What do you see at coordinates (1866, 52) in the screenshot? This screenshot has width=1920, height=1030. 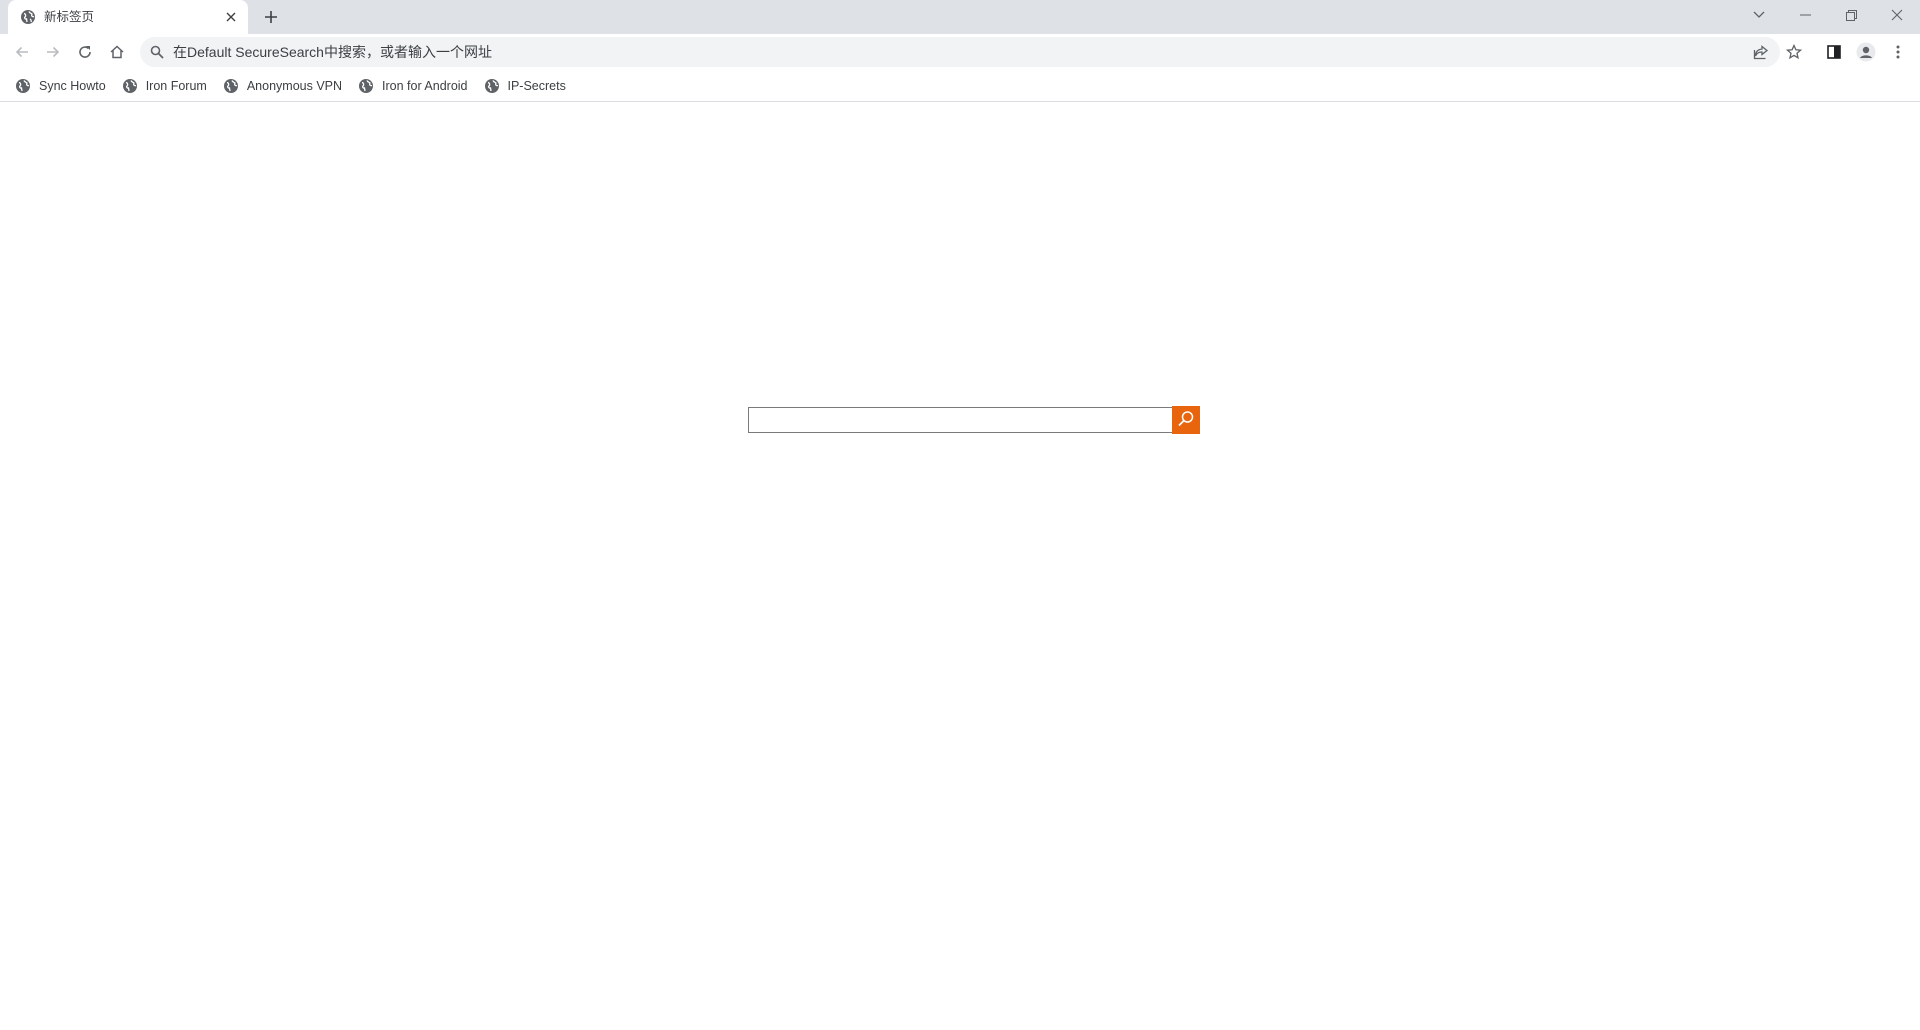 I see `profile-avatar-icon` at bounding box center [1866, 52].